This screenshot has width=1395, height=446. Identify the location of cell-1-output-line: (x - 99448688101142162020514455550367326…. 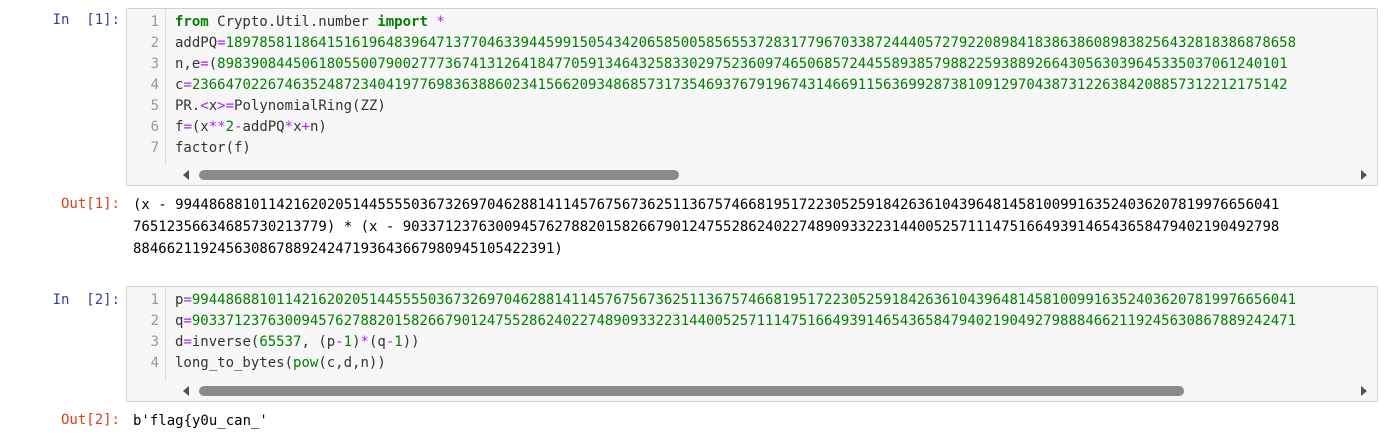
(706, 205).